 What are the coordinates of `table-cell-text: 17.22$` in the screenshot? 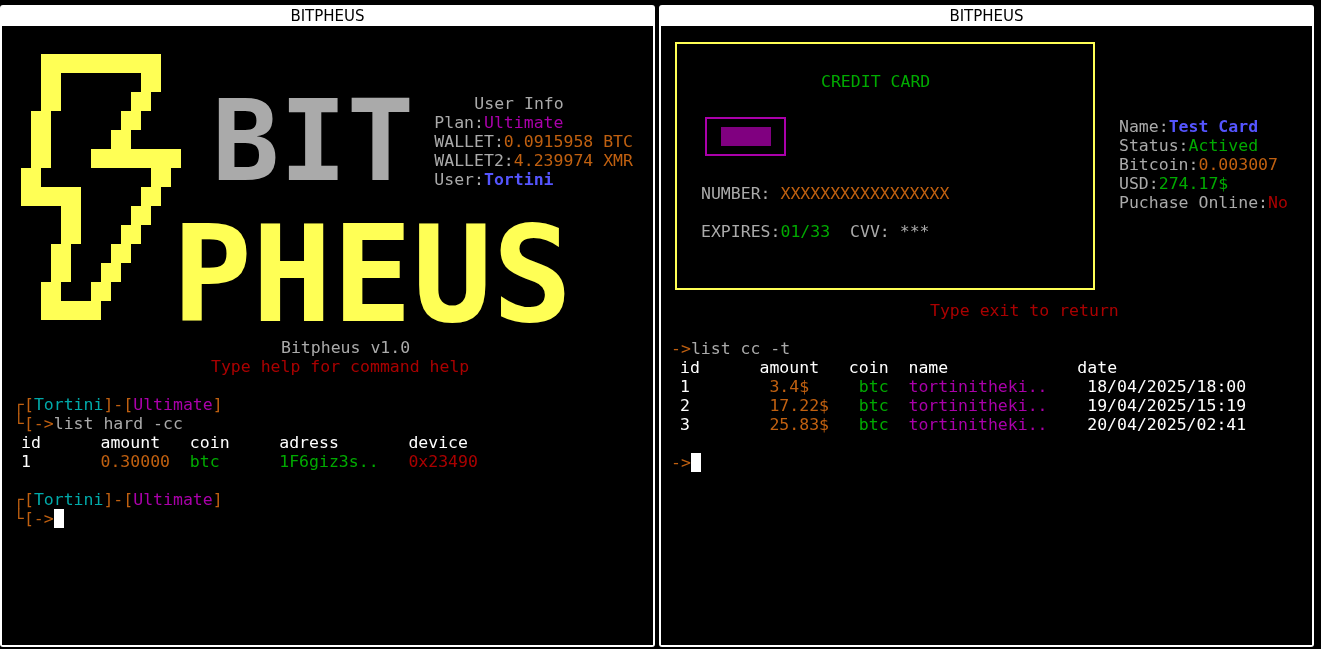 It's located at (799, 405).